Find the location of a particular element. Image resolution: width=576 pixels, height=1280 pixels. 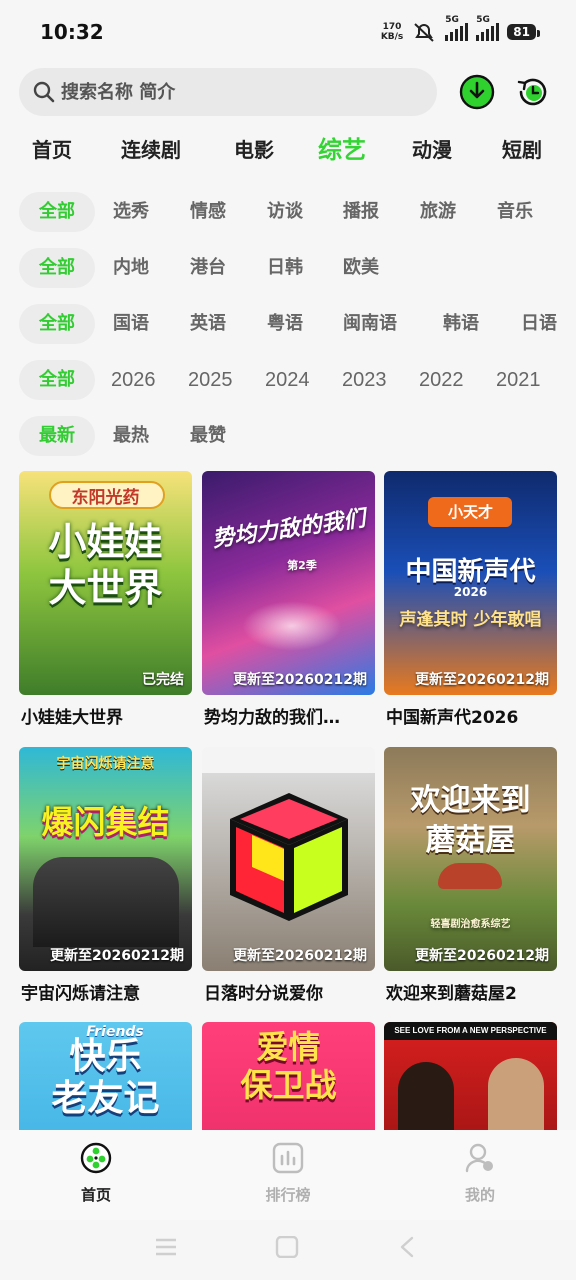

poster-art-text: 爆闪集结 is located at coordinates (105, 822).